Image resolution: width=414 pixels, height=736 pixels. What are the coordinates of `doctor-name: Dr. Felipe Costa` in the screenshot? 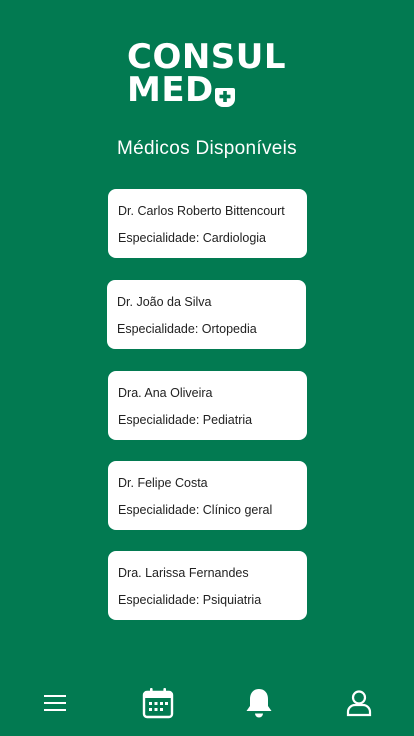 It's located at (163, 483).